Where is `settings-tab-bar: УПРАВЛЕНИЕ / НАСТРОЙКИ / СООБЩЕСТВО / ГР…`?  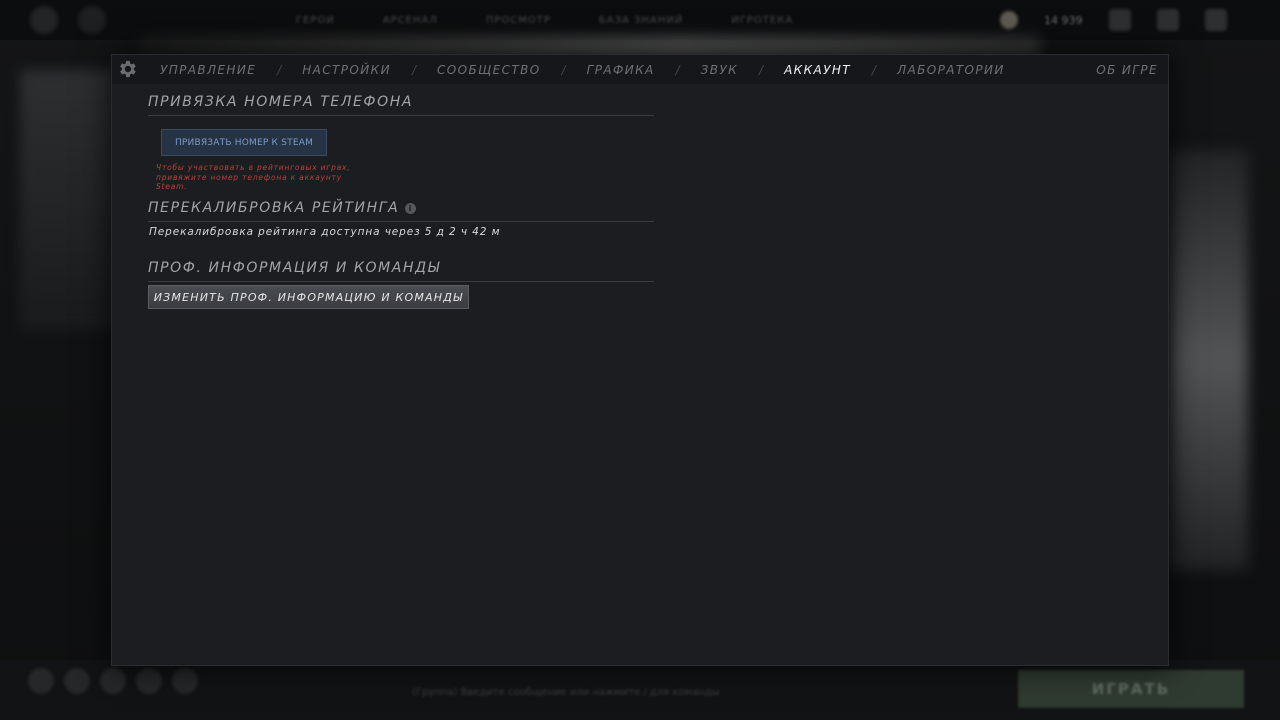 settings-tab-bar: УПРАВЛЕНИЕ / НАСТРОЙКИ / СООБЩЕСТВО / ГР… is located at coordinates (640, 69).